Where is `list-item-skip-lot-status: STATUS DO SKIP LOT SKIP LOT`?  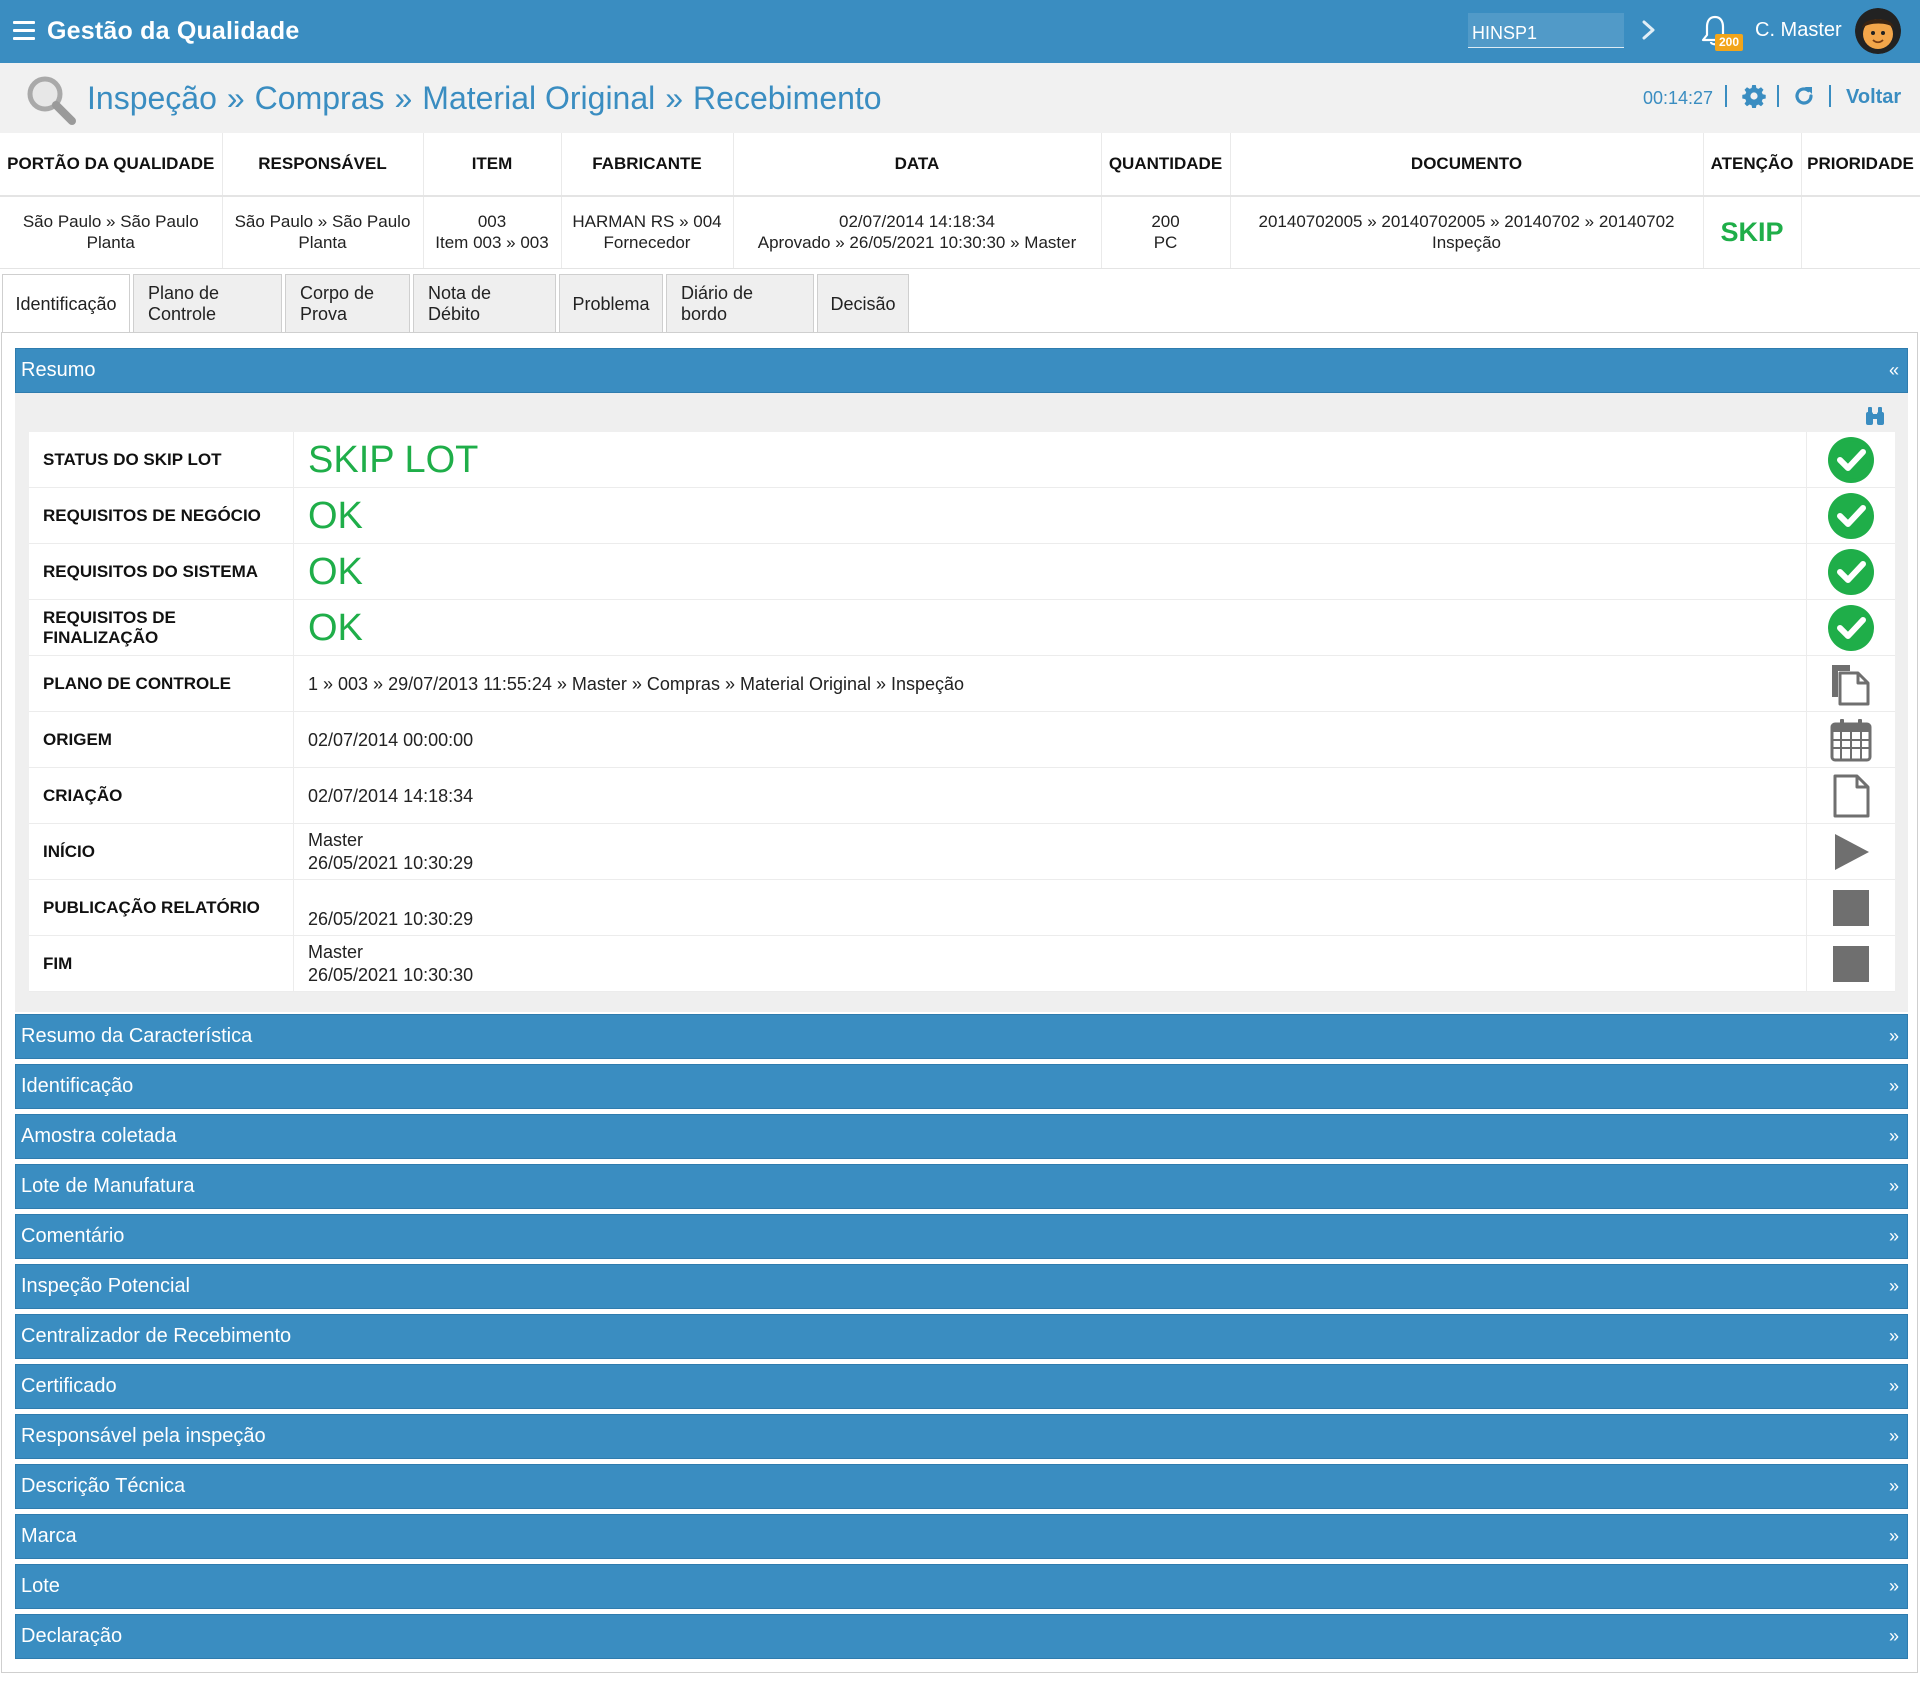 list-item-skip-lot-status: STATUS DO SKIP LOT SKIP LOT is located at coordinates (962, 460).